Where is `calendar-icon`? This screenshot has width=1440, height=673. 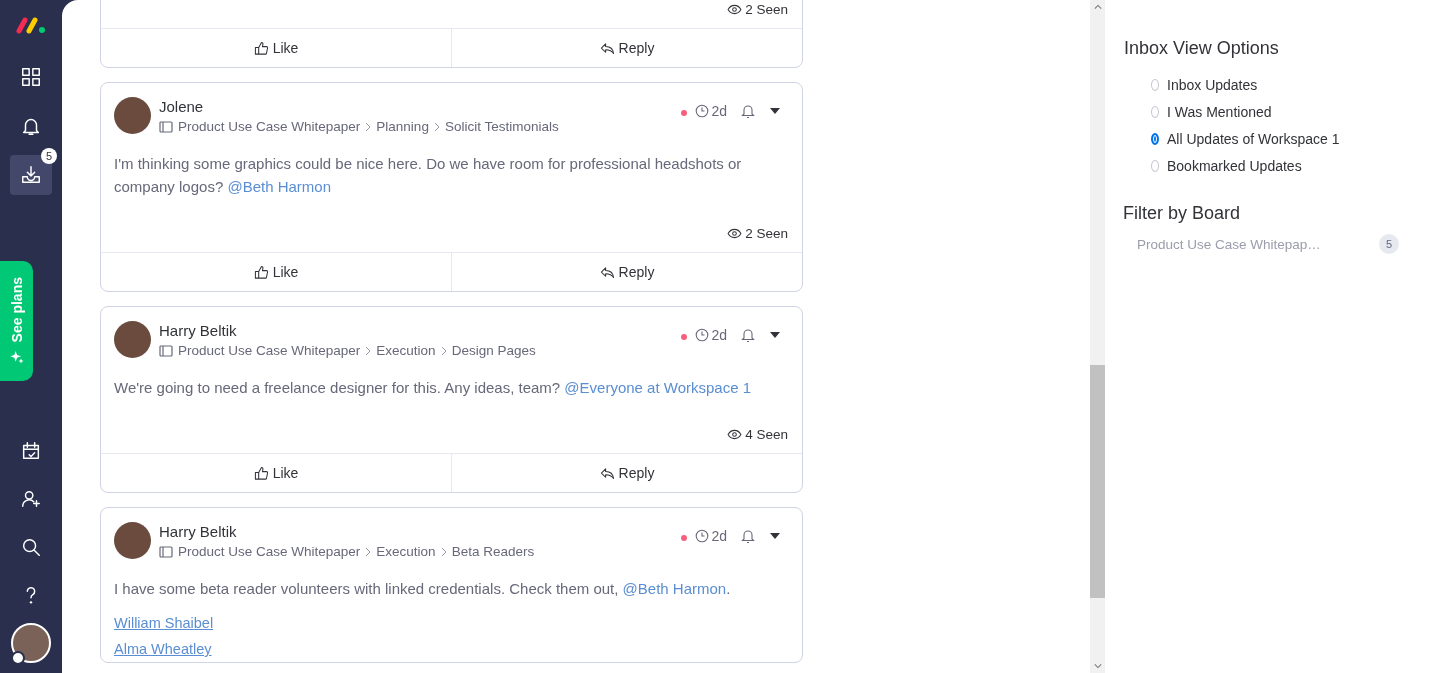
calendar-icon is located at coordinates (31, 451).